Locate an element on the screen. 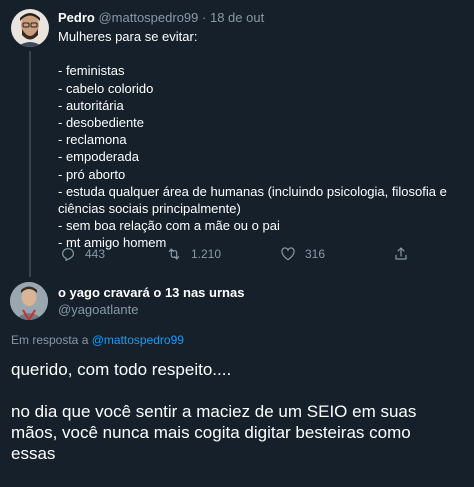 The height and width of the screenshot is (487, 474). tweet-actions: 443 1.210 316 is located at coordinates (260, 255).